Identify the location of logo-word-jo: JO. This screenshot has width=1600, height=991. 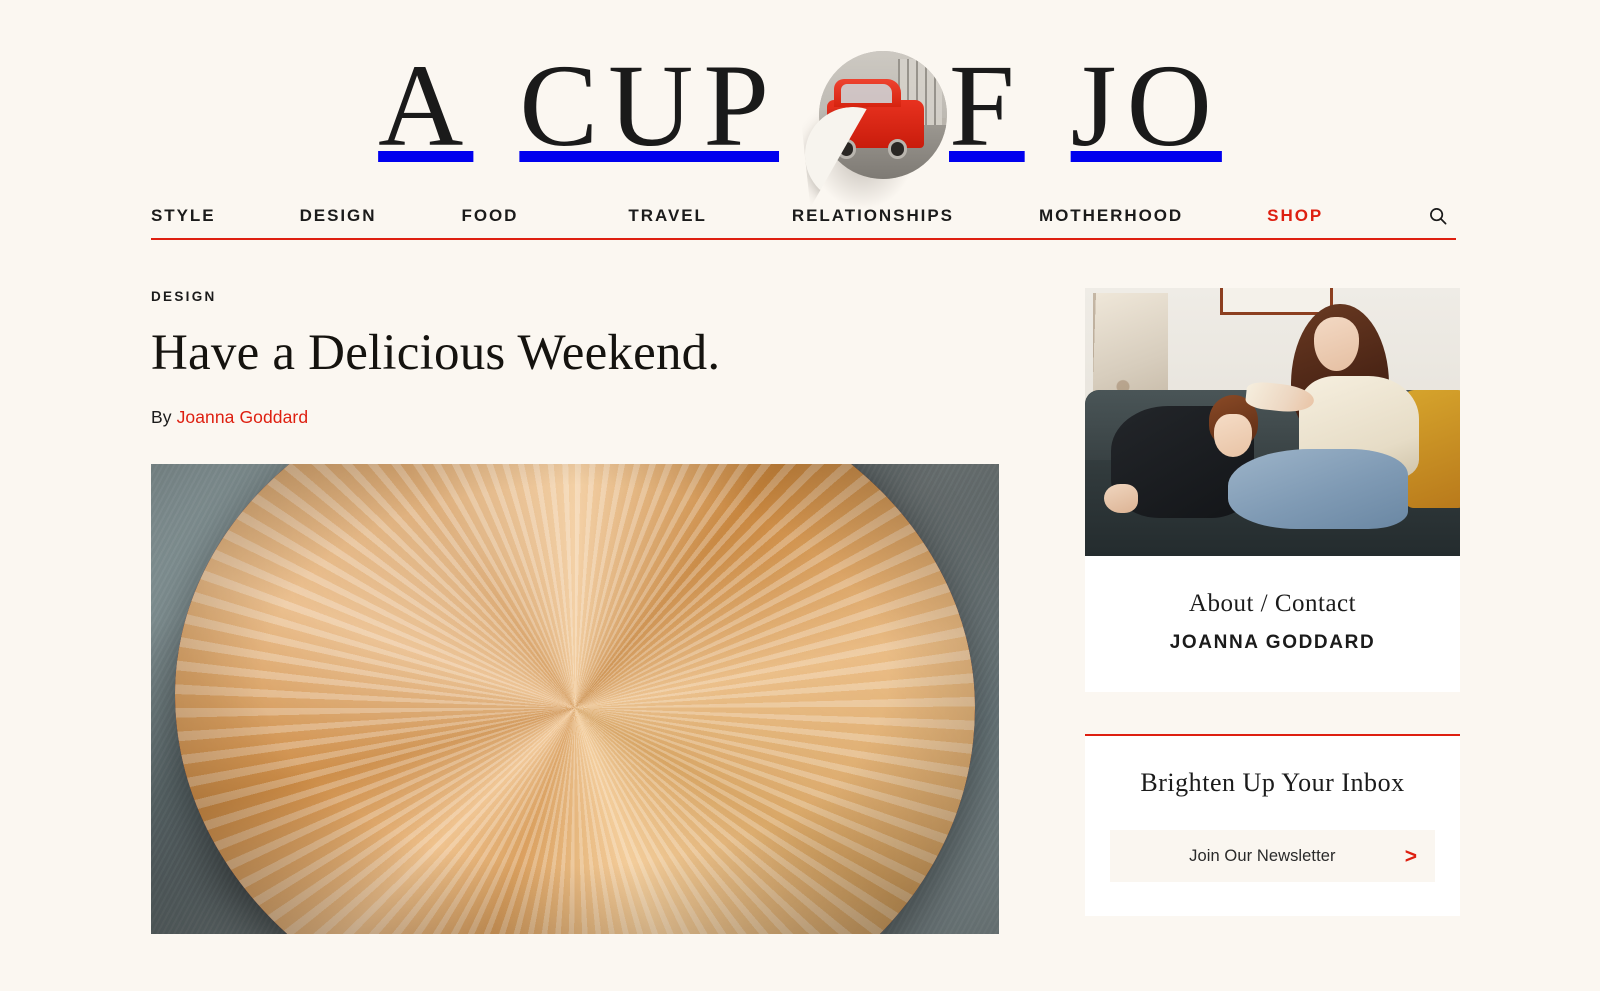
(1146, 105).